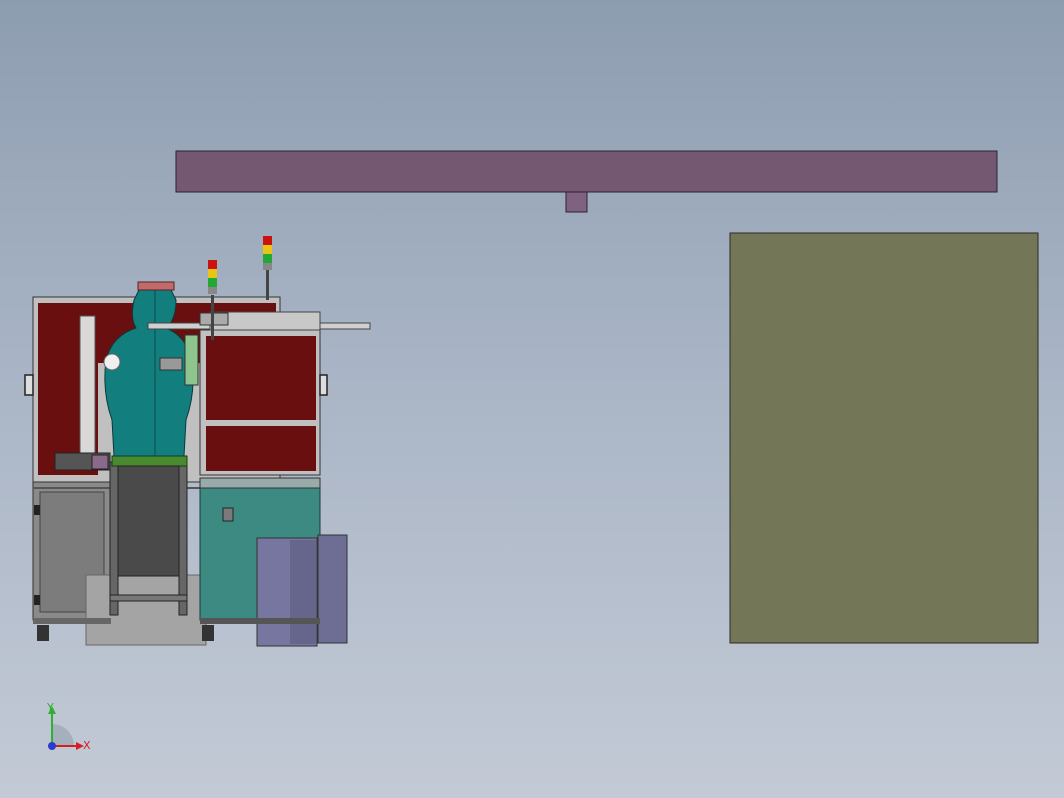 This screenshot has width=1064, height=798. I want to click on teal-cabinet-switch, so click(228, 514).